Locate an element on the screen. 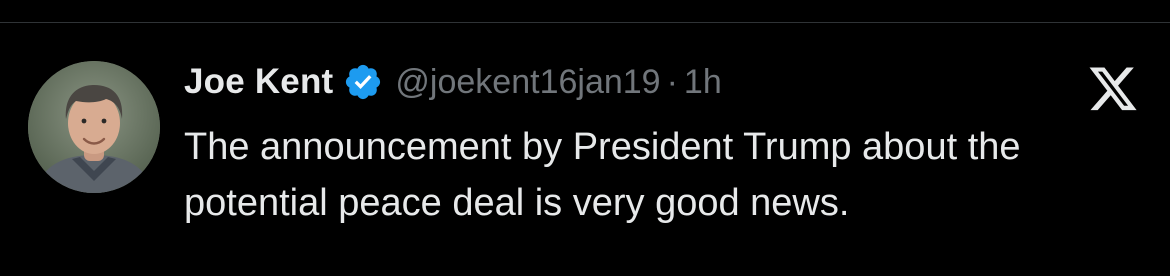 The width and height of the screenshot is (1170, 276). tweet-header: Joe Kent @joekent16jan19 · 1h is located at coordinates (453, 82).